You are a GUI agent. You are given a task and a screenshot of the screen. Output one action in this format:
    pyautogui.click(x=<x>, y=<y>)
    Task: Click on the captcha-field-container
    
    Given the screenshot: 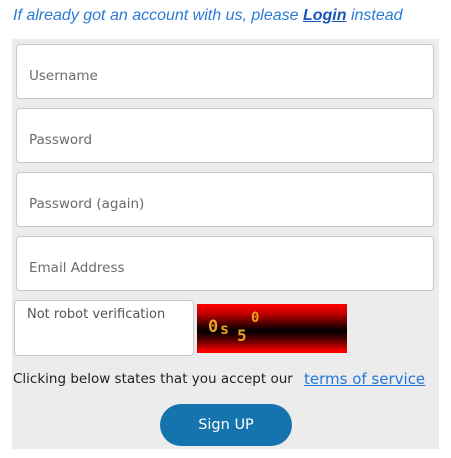 What is the action you would take?
    pyautogui.click(x=104, y=328)
    